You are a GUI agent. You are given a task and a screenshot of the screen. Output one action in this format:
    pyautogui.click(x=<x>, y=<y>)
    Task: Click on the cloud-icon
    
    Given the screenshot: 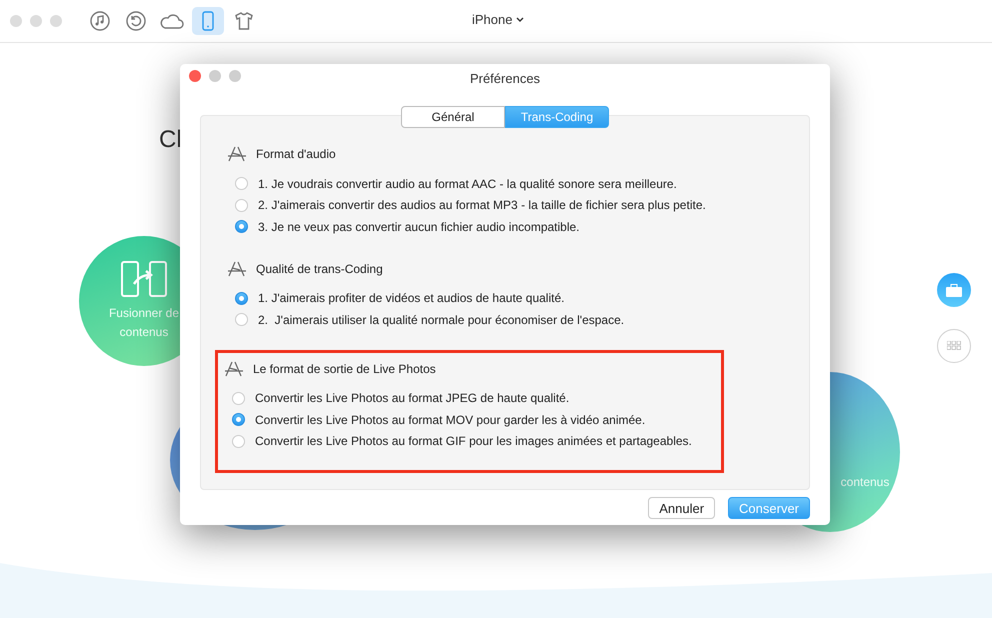 What is the action you would take?
    pyautogui.click(x=172, y=21)
    